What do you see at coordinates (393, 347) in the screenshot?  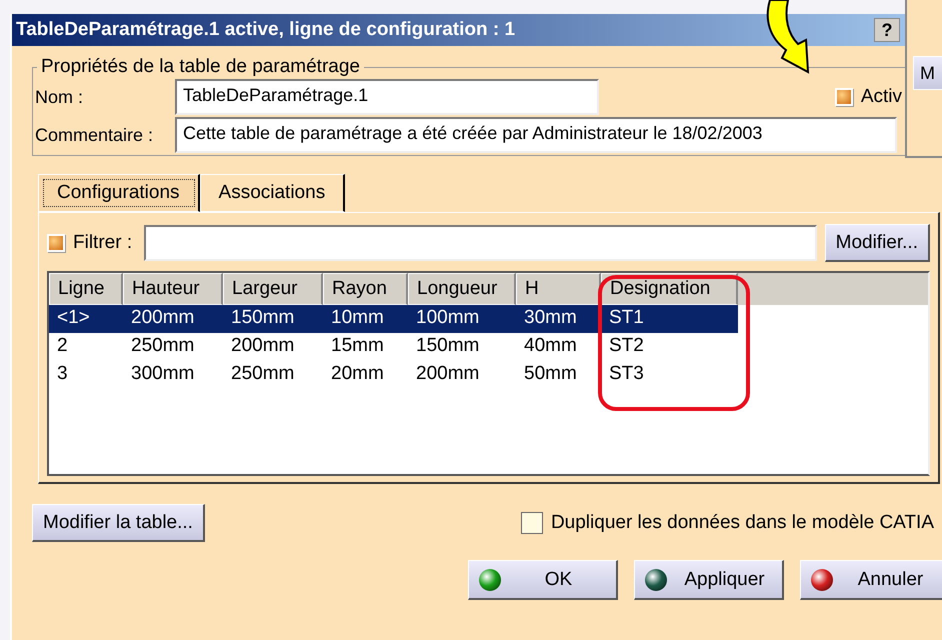 I see `table-row: 2 250mm 200mm 15mm 150mm 40mm ST2` at bounding box center [393, 347].